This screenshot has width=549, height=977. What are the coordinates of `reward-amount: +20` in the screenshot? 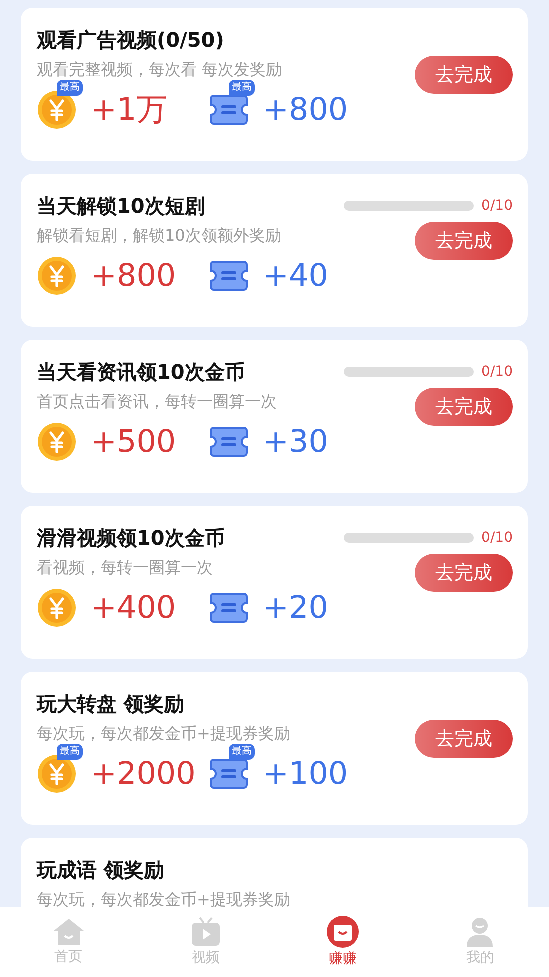 It's located at (295, 608).